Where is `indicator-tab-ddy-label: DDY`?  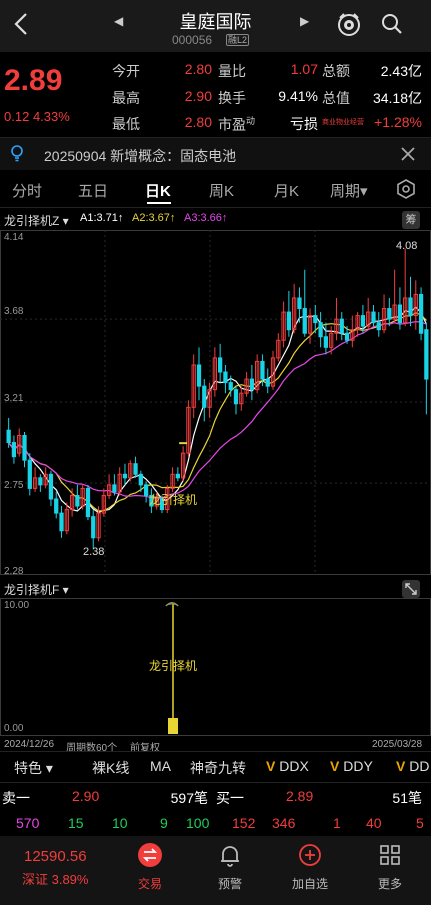 indicator-tab-ddy-label: DDY is located at coordinates (358, 766).